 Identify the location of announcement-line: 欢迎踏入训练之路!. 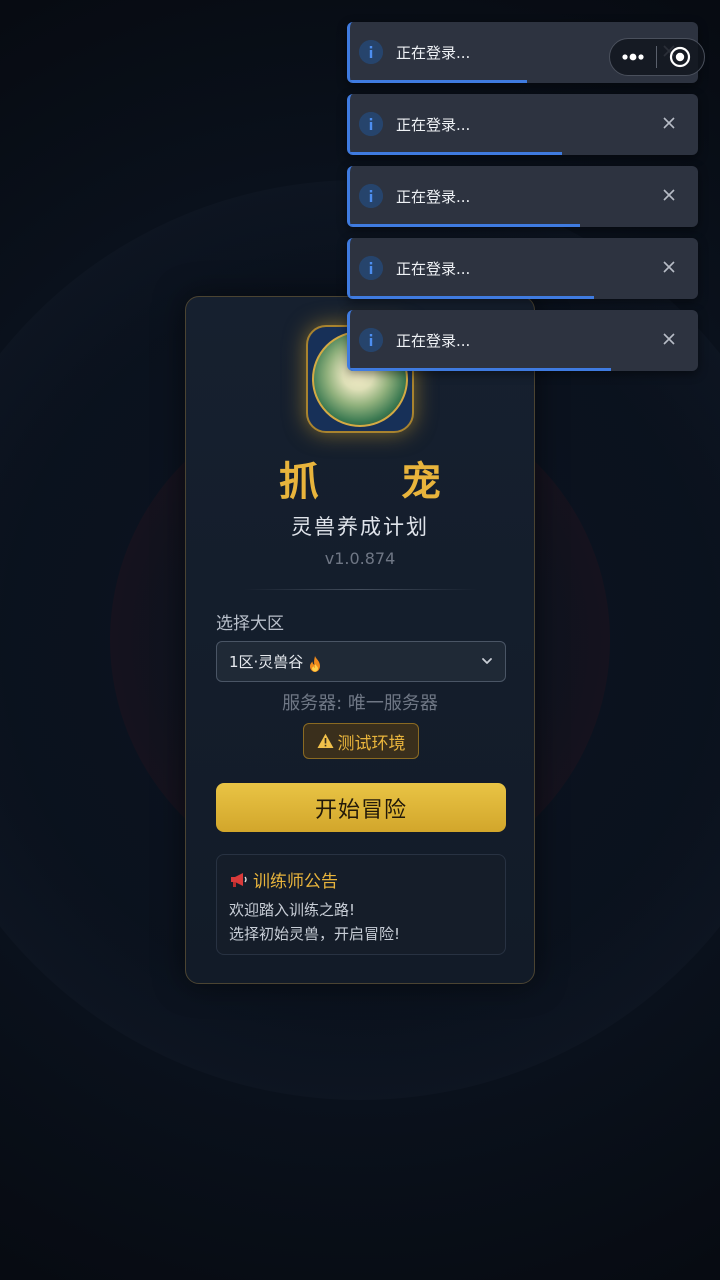
(292, 910).